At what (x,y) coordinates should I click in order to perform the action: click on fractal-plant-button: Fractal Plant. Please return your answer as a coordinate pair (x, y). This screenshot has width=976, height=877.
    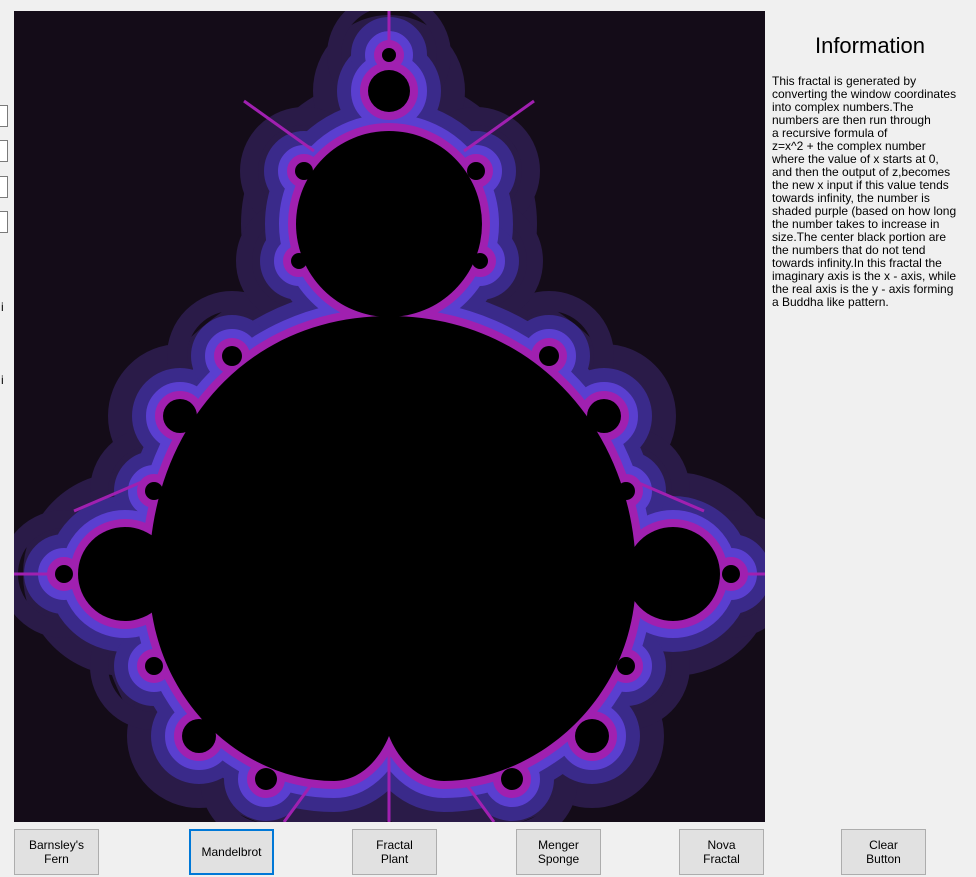
    Looking at the image, I should click on (394, 852).